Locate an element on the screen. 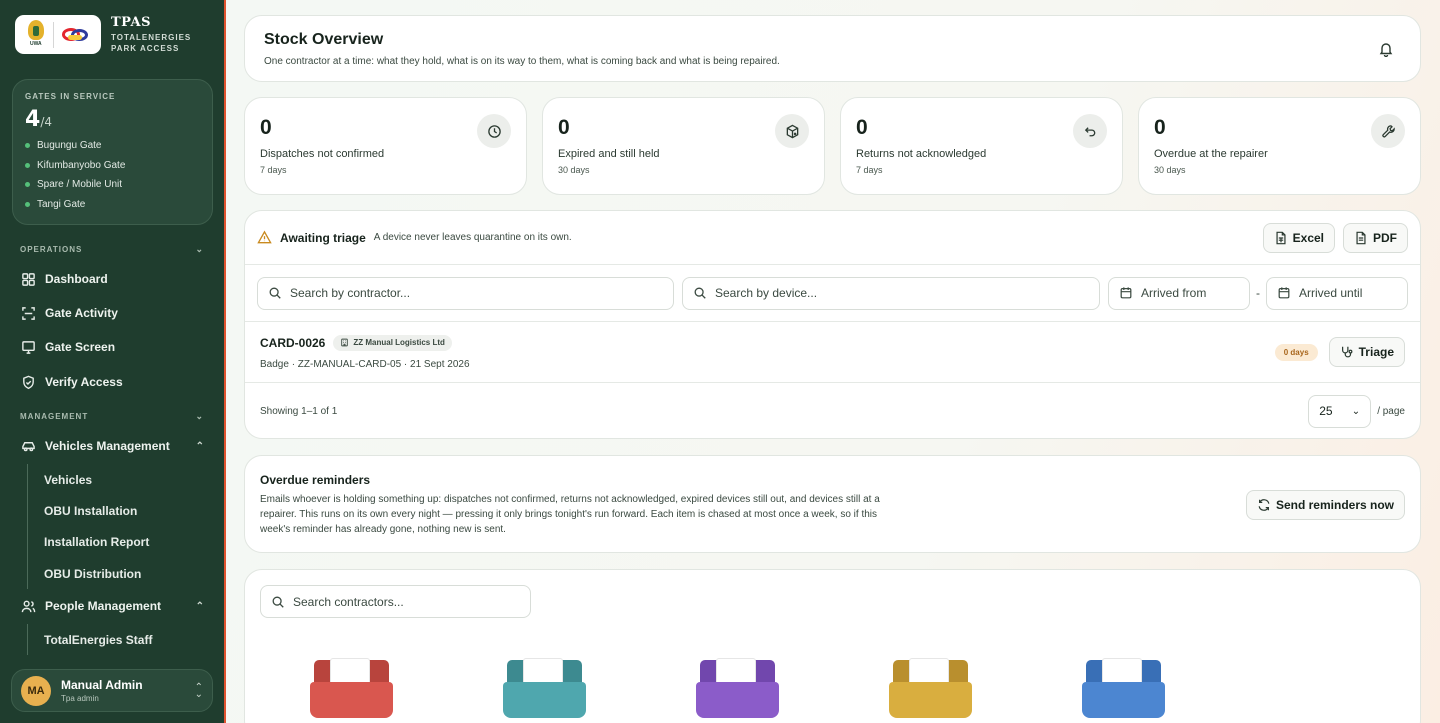 The height and width of the screenshot is (723, 1440). nav-totalenergies-staff: TotalEnergies Staff is located at coordinates (90, 639).